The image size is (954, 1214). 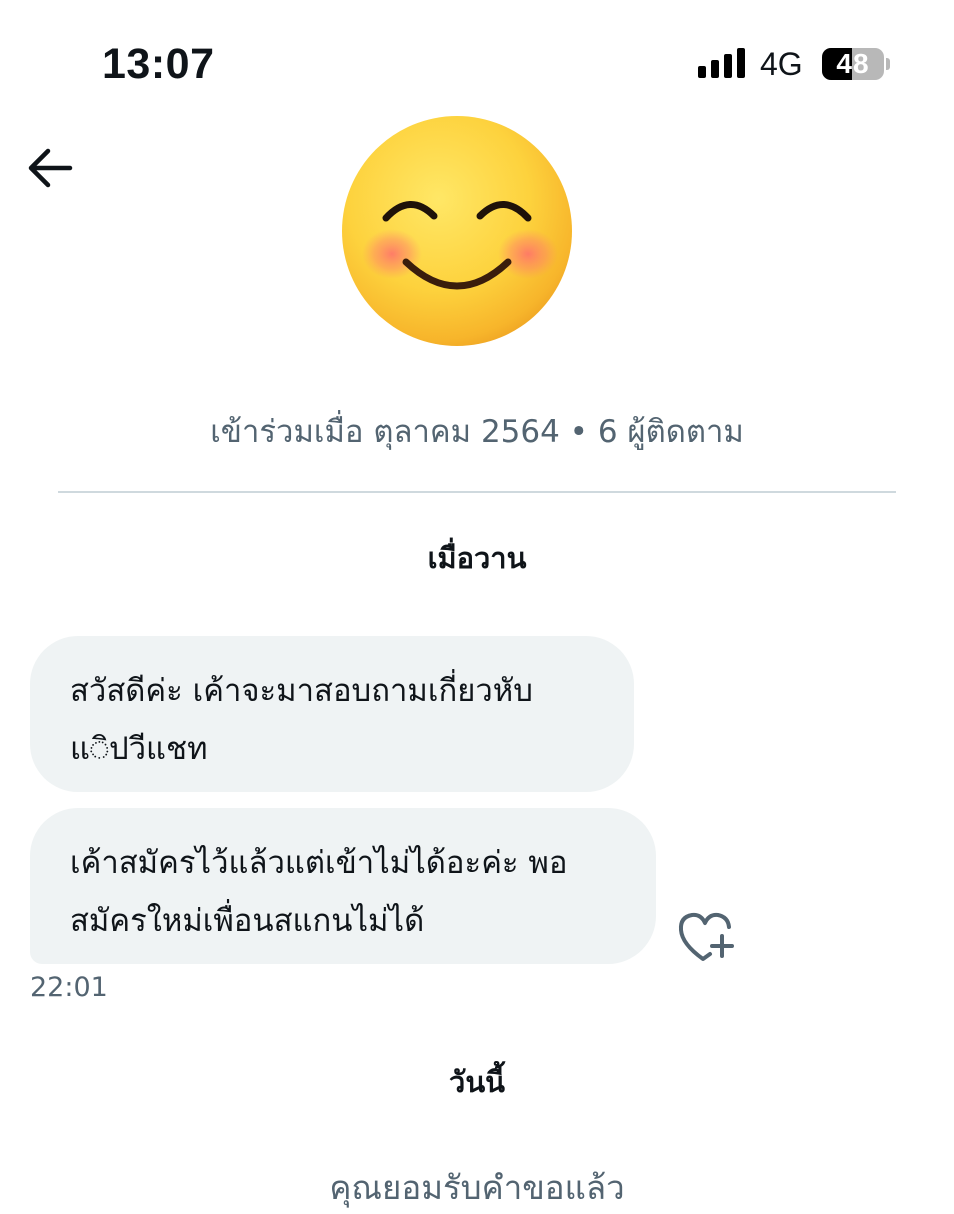 I want to click on message-text: เค้าสมัครไว้แล้วแต่เข้าไม่ได้อะค่ะ พอ, so click(x=319, y=863).